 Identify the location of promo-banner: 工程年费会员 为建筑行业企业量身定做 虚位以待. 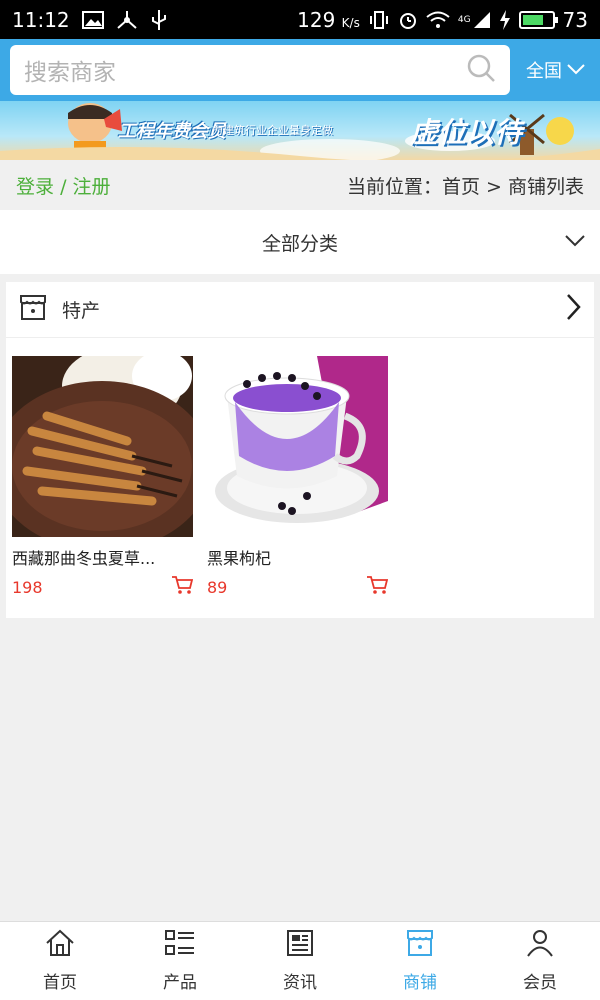
(300, 130).